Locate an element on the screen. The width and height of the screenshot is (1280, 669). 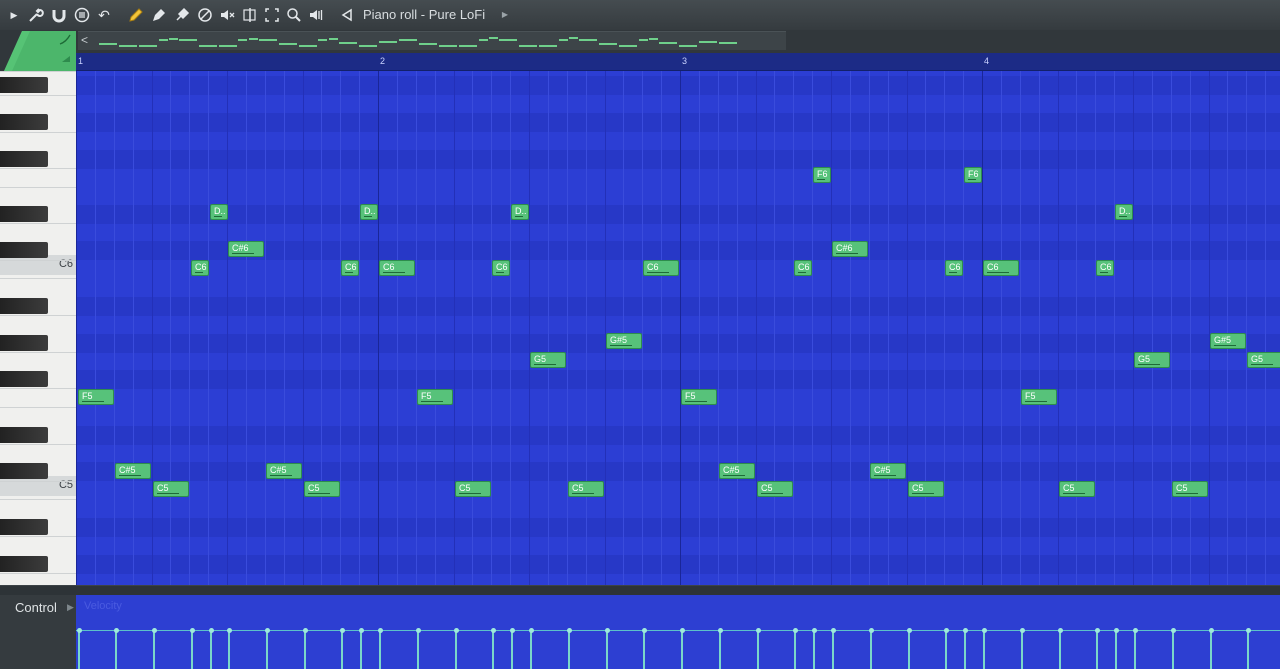
overview-strip: < is located at coordinates (432, 40).